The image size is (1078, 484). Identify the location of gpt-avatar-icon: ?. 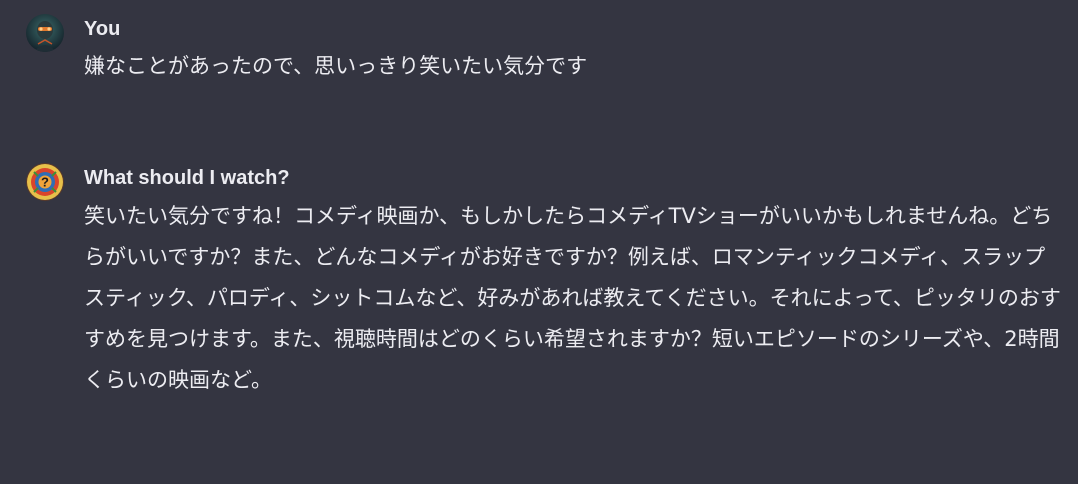
(45, 182).